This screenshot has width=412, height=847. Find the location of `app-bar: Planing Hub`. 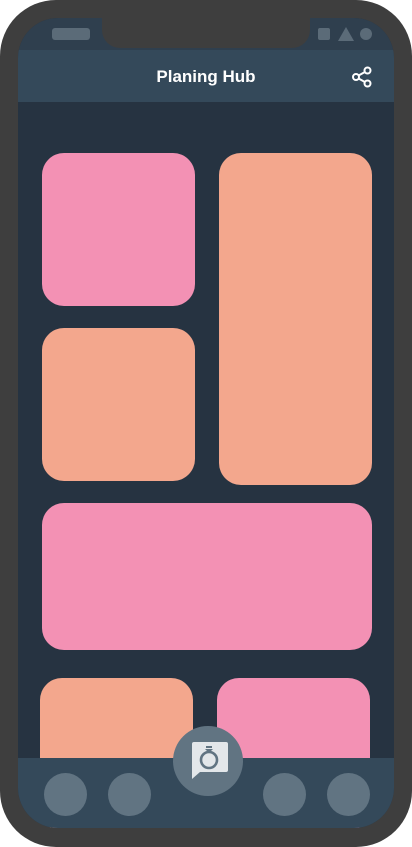

app-bar: Planing Hub is located at coordinates (206, 76).